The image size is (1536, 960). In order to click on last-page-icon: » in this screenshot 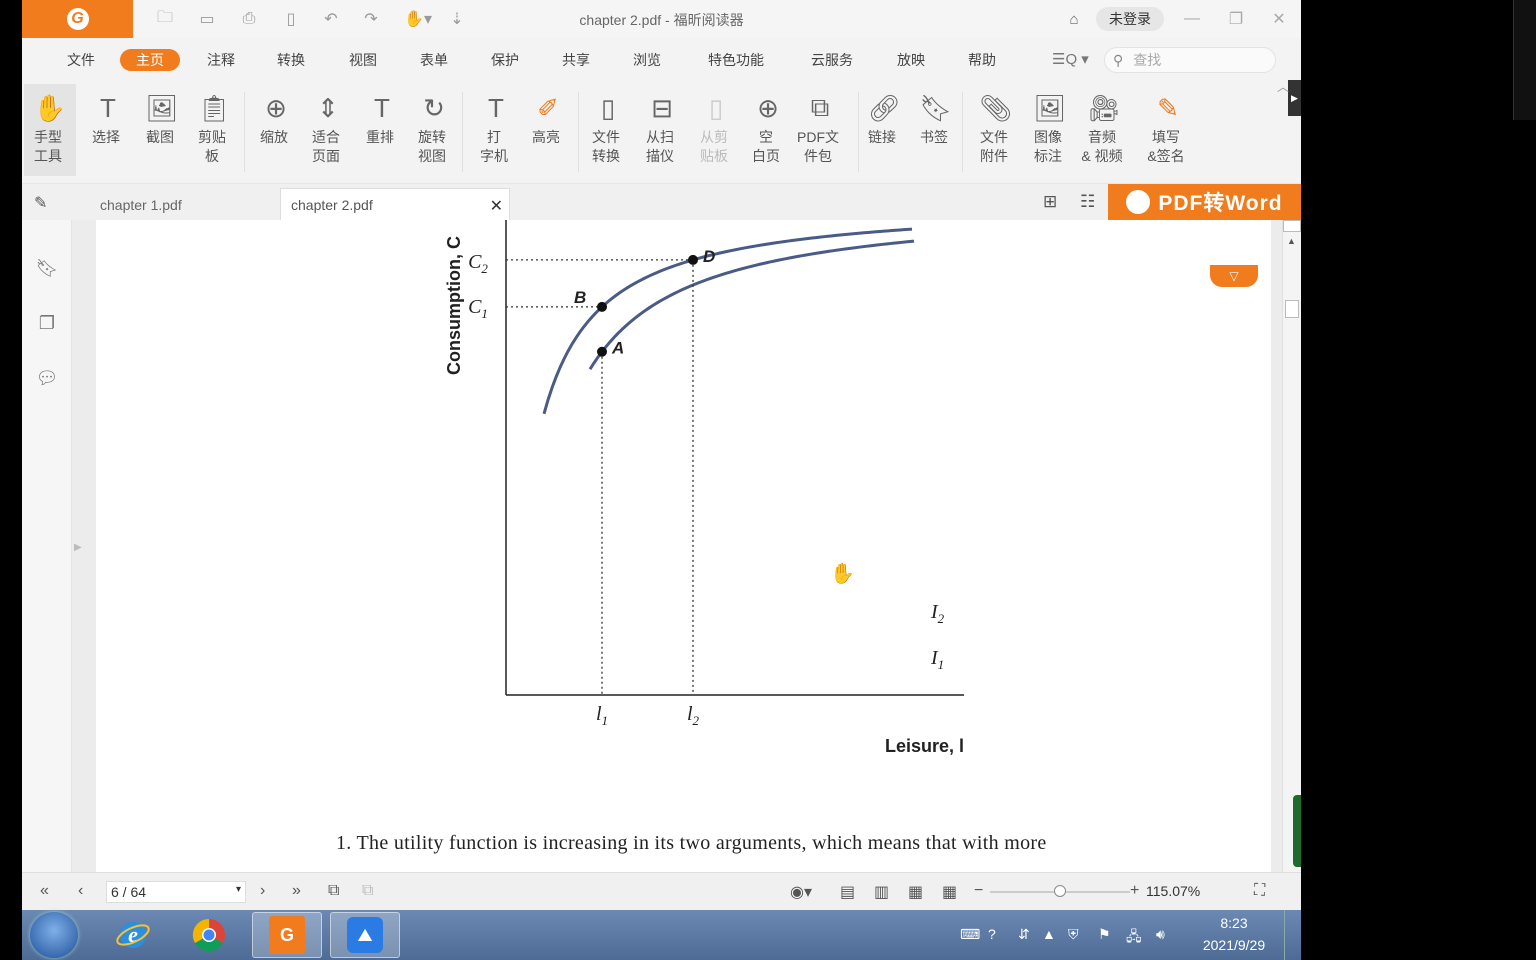, I will do `click(296, 891)`.